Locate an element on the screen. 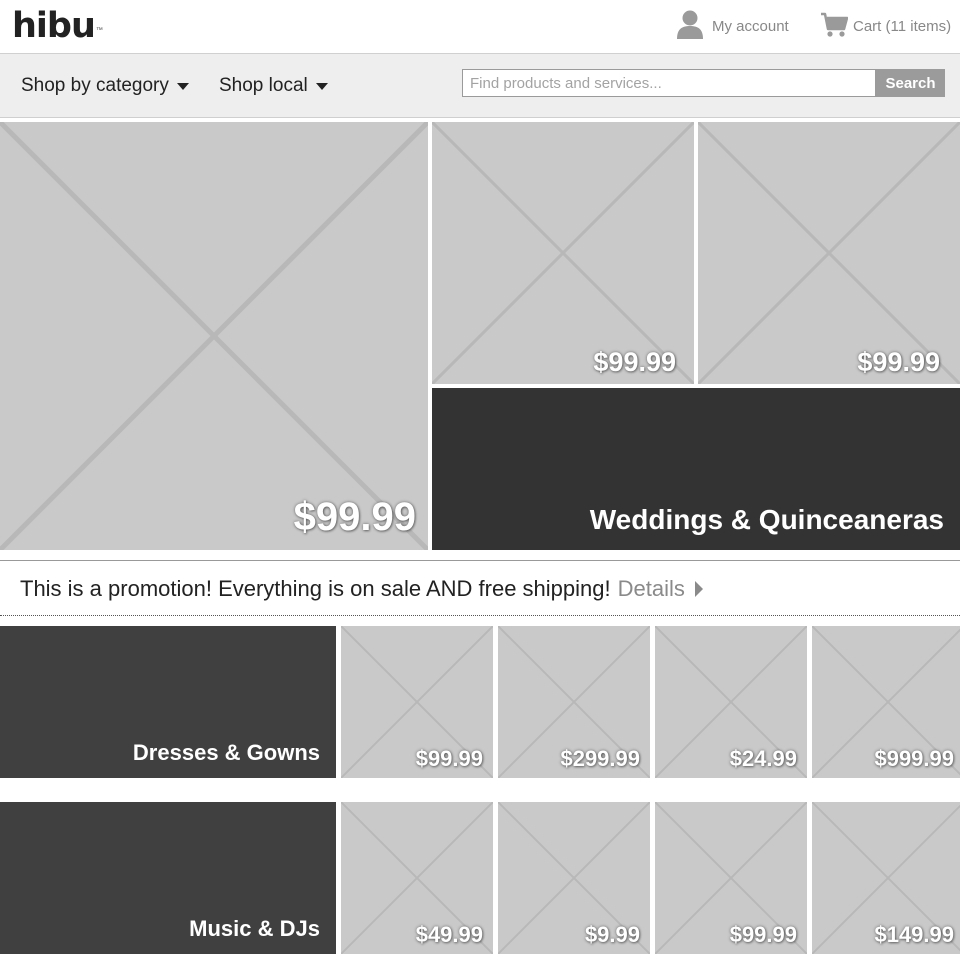 This screenshot has width=960, height=960. top-bar: hibu ™ My account Cart (11 items) is located at coordinates (480, 27).